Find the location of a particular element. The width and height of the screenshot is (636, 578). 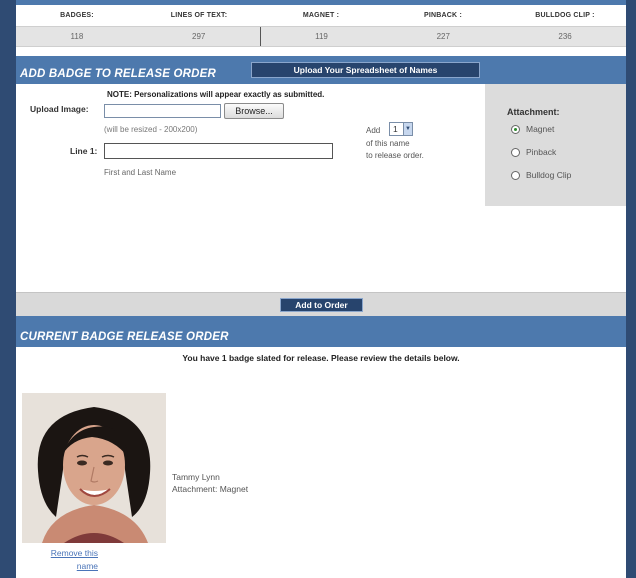

add-to-order-bar: Add to Order is located at coordinates (321, 304).